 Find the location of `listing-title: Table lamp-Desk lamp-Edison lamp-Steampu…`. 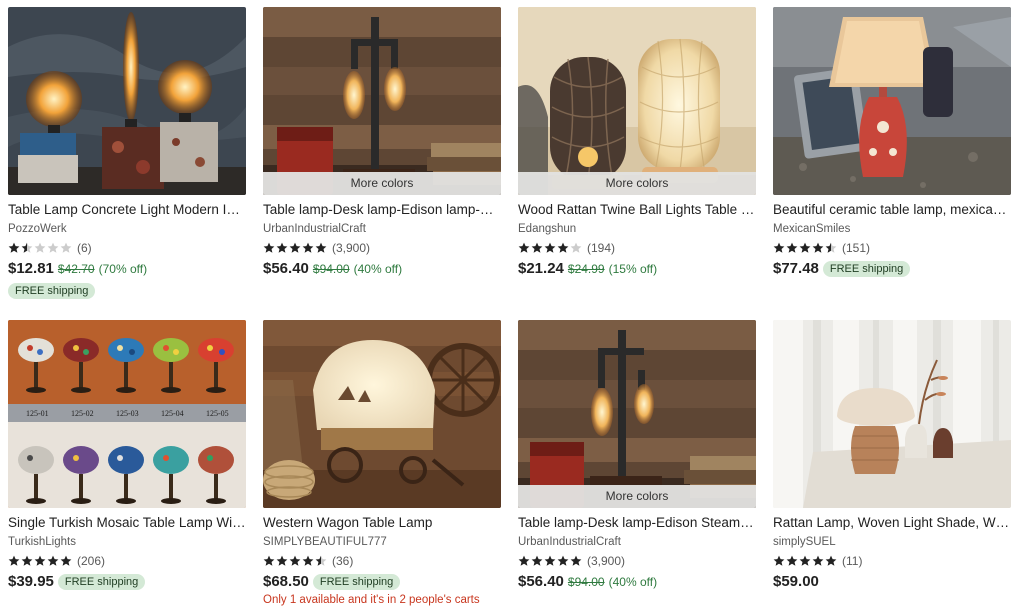

listing-title: Table lamp-Desk lamp-Edison lamp-Steampu… is located at coordinates (382, 210).